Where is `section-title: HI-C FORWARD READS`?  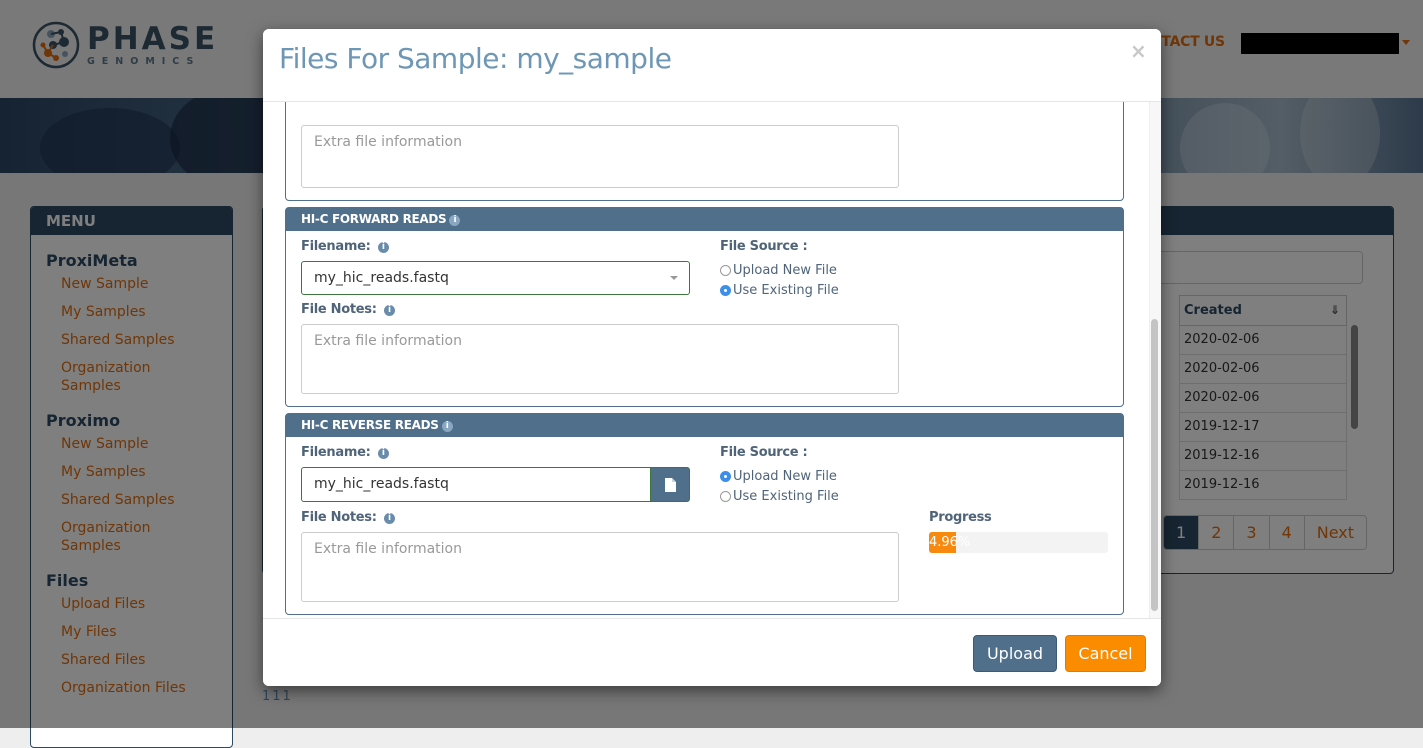
section-title: HI-C FORWARD READS is located at coordinates (374, 219).